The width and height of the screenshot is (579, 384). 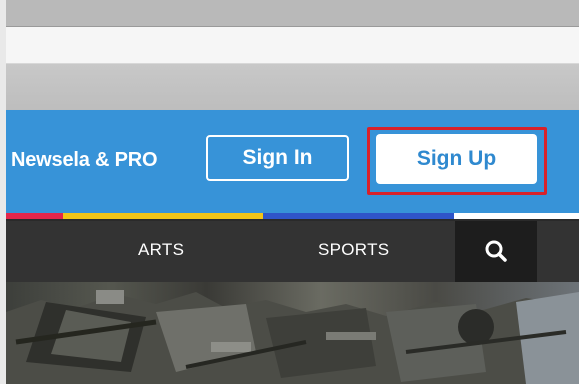 What do you see at coordinates (3, 192) in the screenshot?
I see `left-divider` at bounding box center [3, 192].